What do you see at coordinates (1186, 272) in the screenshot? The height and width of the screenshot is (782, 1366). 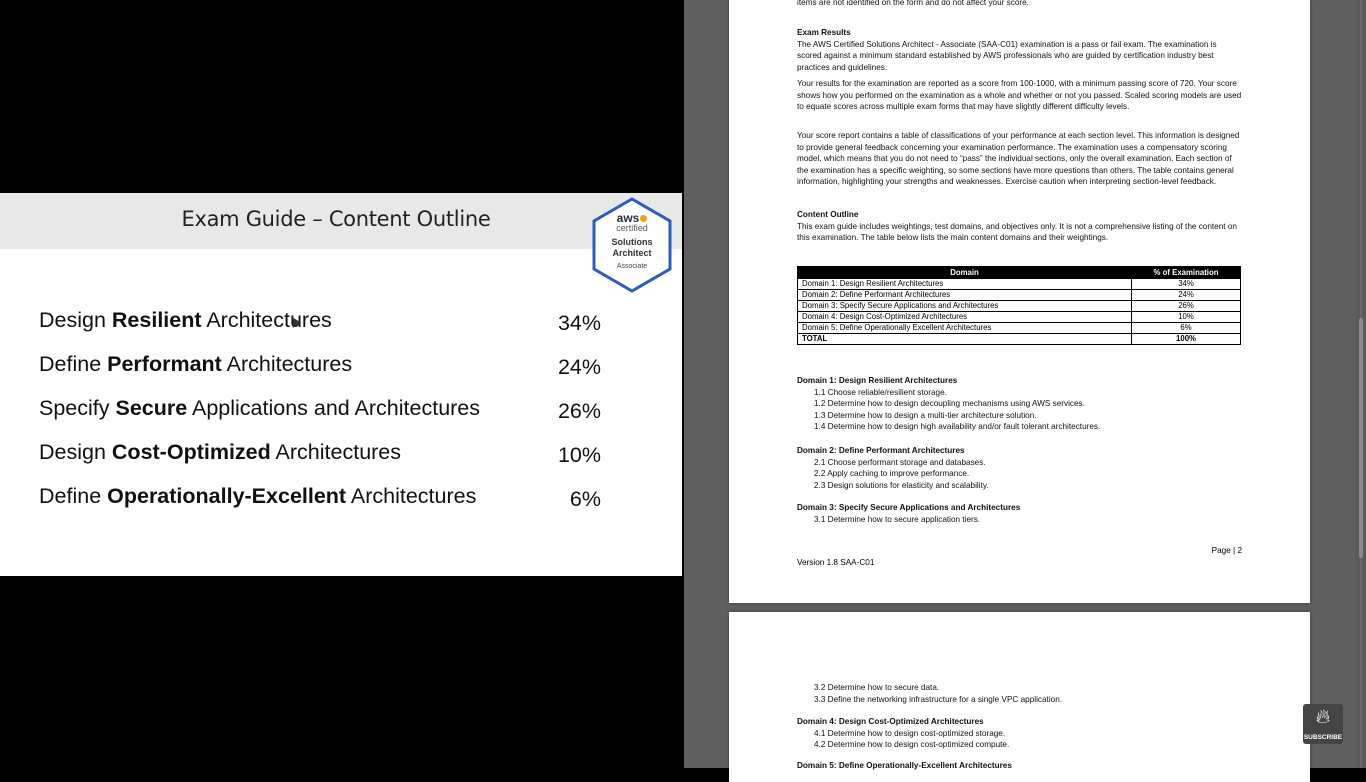 I see `table-header: % of Examination` at bounding box center [1186, 272].